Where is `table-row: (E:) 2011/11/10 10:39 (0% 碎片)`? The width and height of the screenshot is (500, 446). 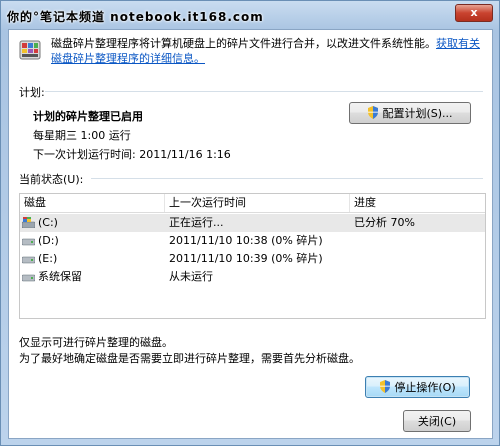
table-row: (E:) 2011/11/10 10:39 (0% 碎片) is located at coordinates (252, 259).